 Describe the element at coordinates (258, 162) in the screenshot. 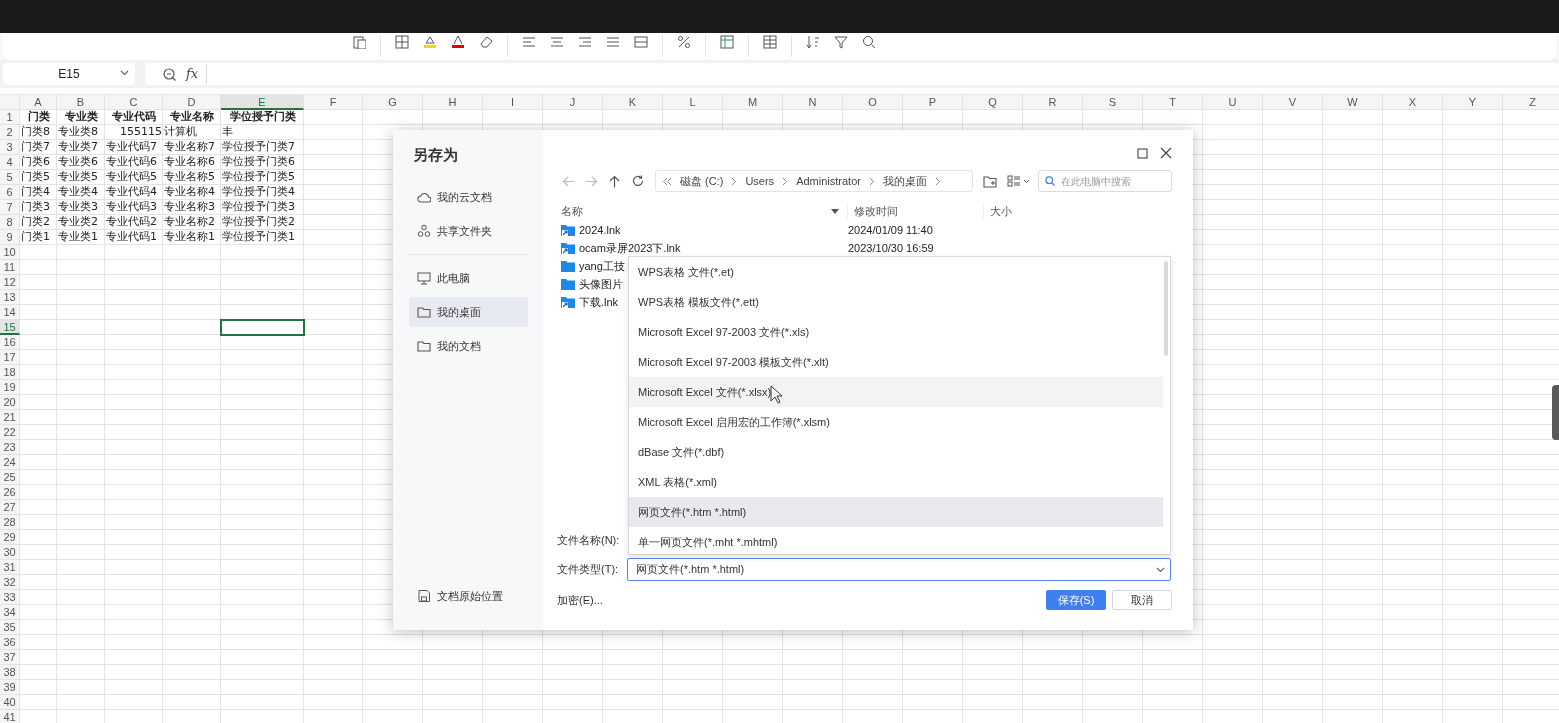

I see `table-cell-text: 学位授予门类6` at that location.